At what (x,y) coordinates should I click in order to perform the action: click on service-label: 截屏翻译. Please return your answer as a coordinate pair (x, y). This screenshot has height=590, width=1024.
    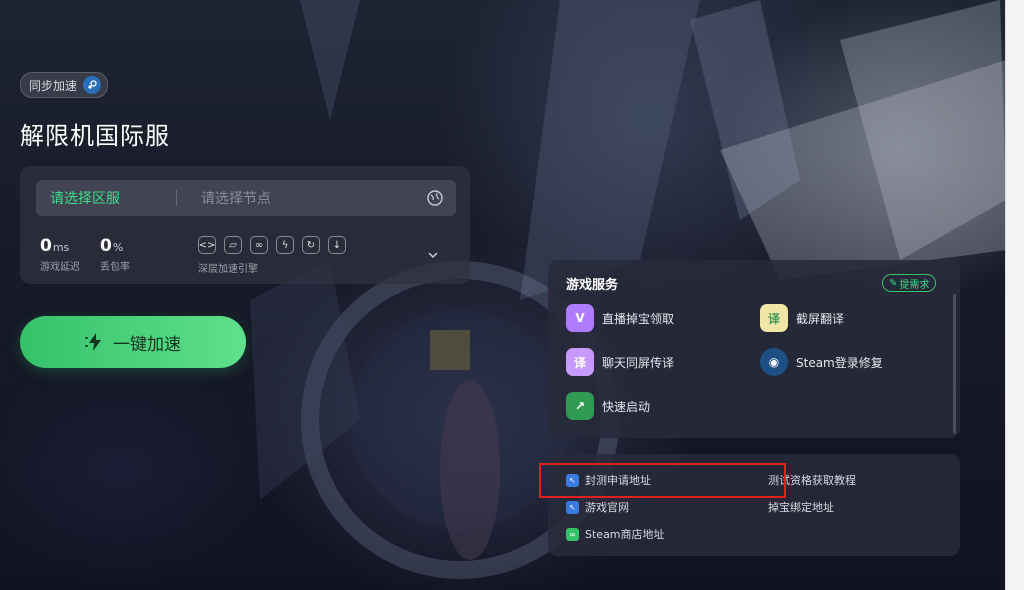
    Looking at the image, I should click on (820, 318).